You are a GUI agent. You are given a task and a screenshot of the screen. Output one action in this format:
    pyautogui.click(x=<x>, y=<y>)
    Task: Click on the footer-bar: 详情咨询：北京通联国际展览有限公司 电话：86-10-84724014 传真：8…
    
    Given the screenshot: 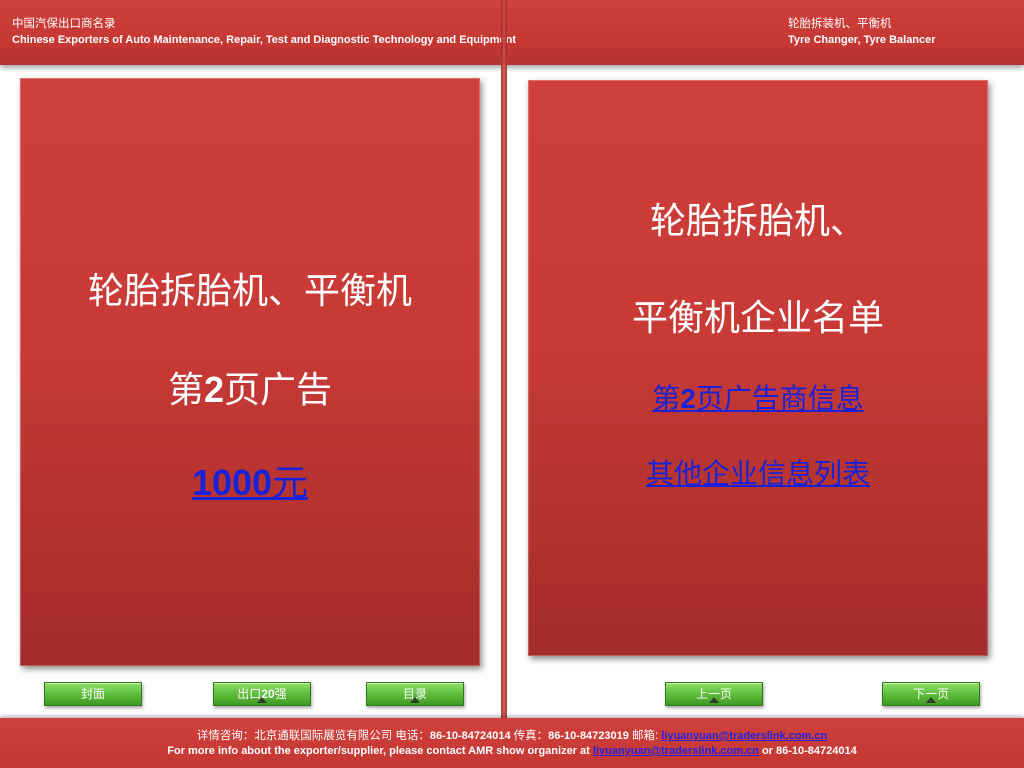 What is the action you would take?
    pyautogui.click(x=512, y=743)
    